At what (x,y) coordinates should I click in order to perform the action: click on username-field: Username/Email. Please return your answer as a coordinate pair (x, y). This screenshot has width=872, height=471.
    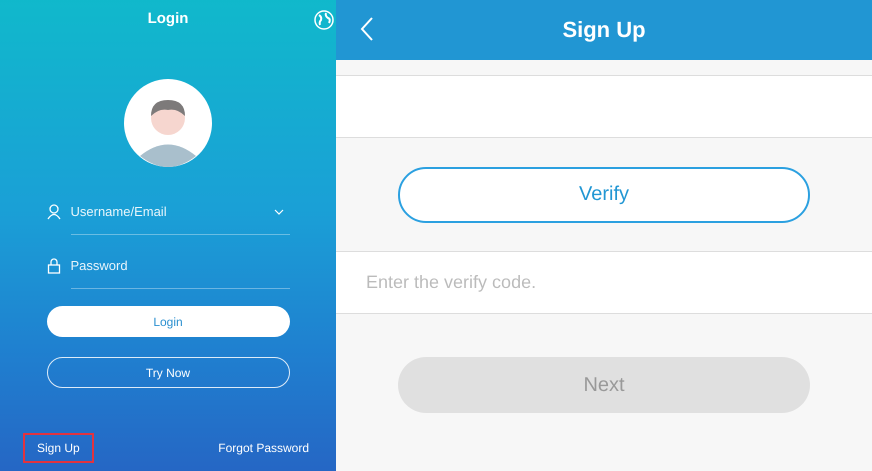
    Looking at the image, I should click on (155, 211).